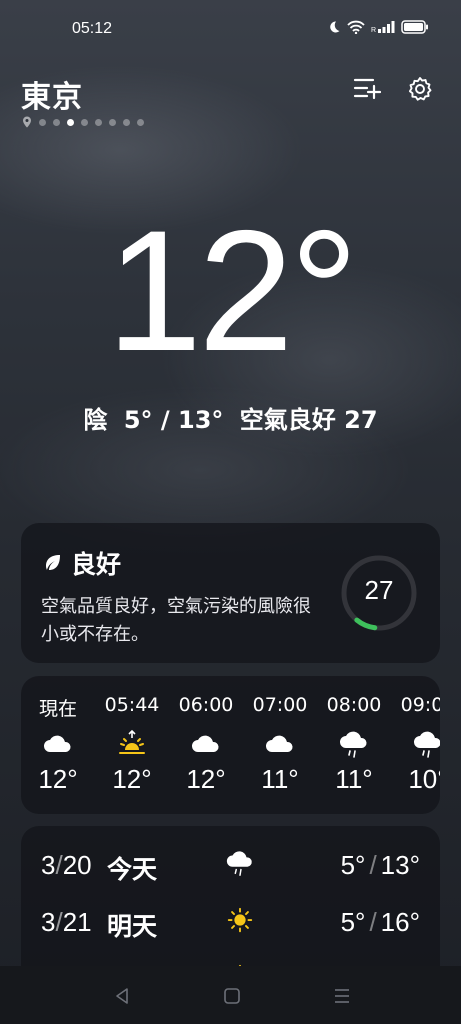 Image resolution: width=461 pixels, height=1024 pixels. Describe the element at coordinates (96, 564) in the screenshot. I see `air-quality-level: 良好` at that location.